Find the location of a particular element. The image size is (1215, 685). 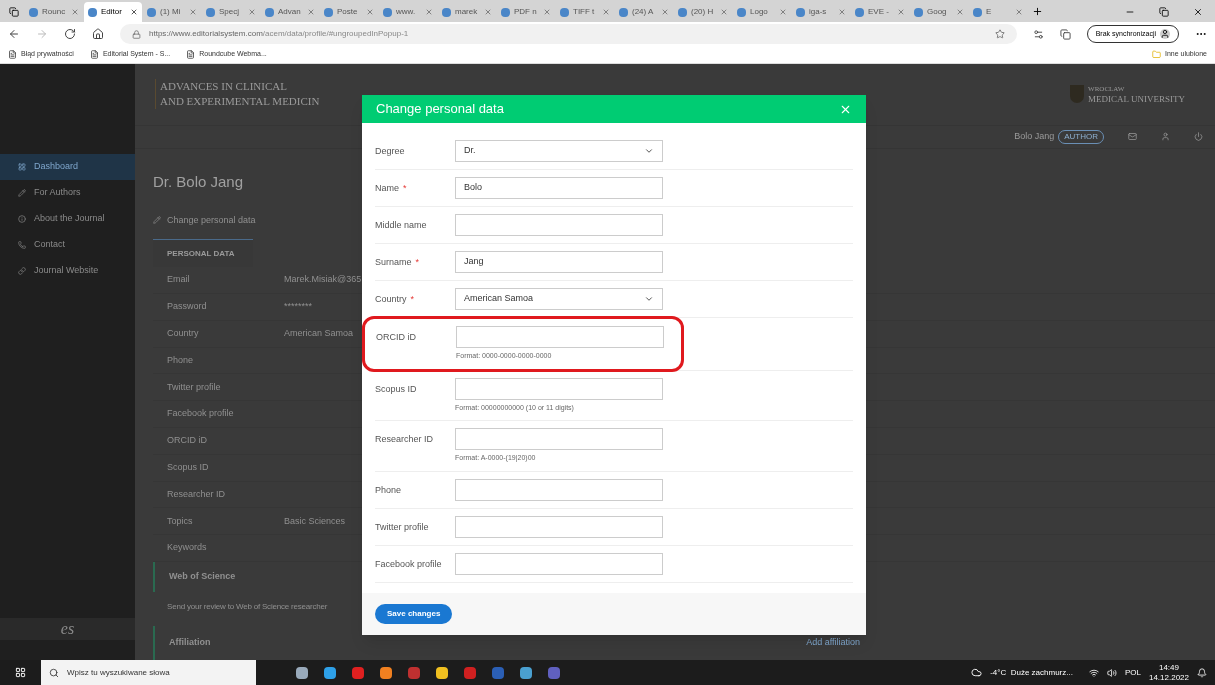

restore-icon is located at coordinates (1164, 12).